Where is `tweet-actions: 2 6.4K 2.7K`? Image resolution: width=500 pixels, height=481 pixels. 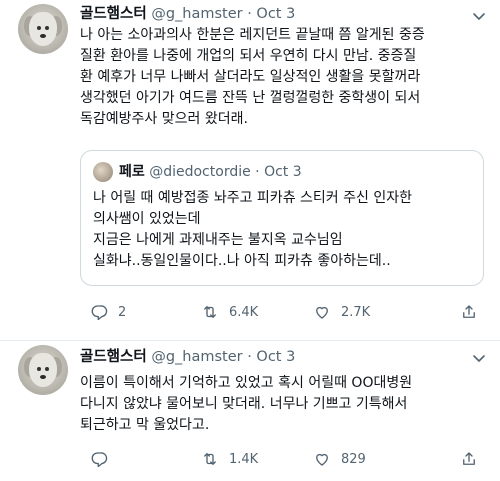
tweet-actions: 2 6.4K 2.7K is located at coordinates (286, 312).